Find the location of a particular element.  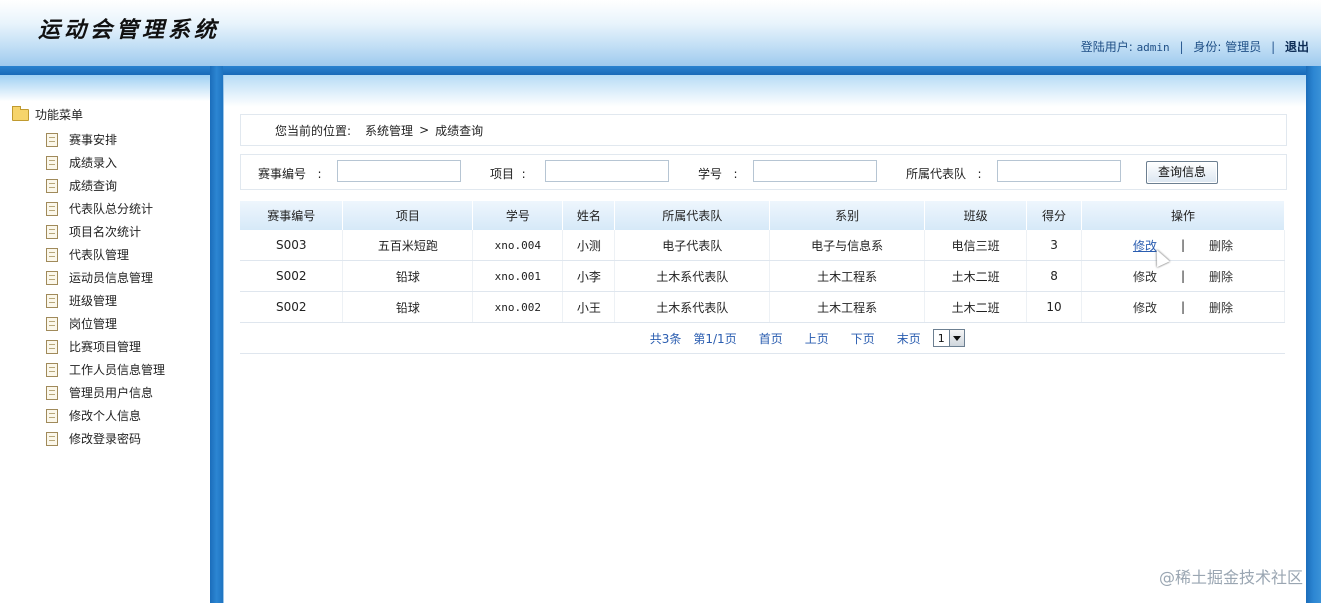

cell-name: 小李 is located at coordinates (589, 276).